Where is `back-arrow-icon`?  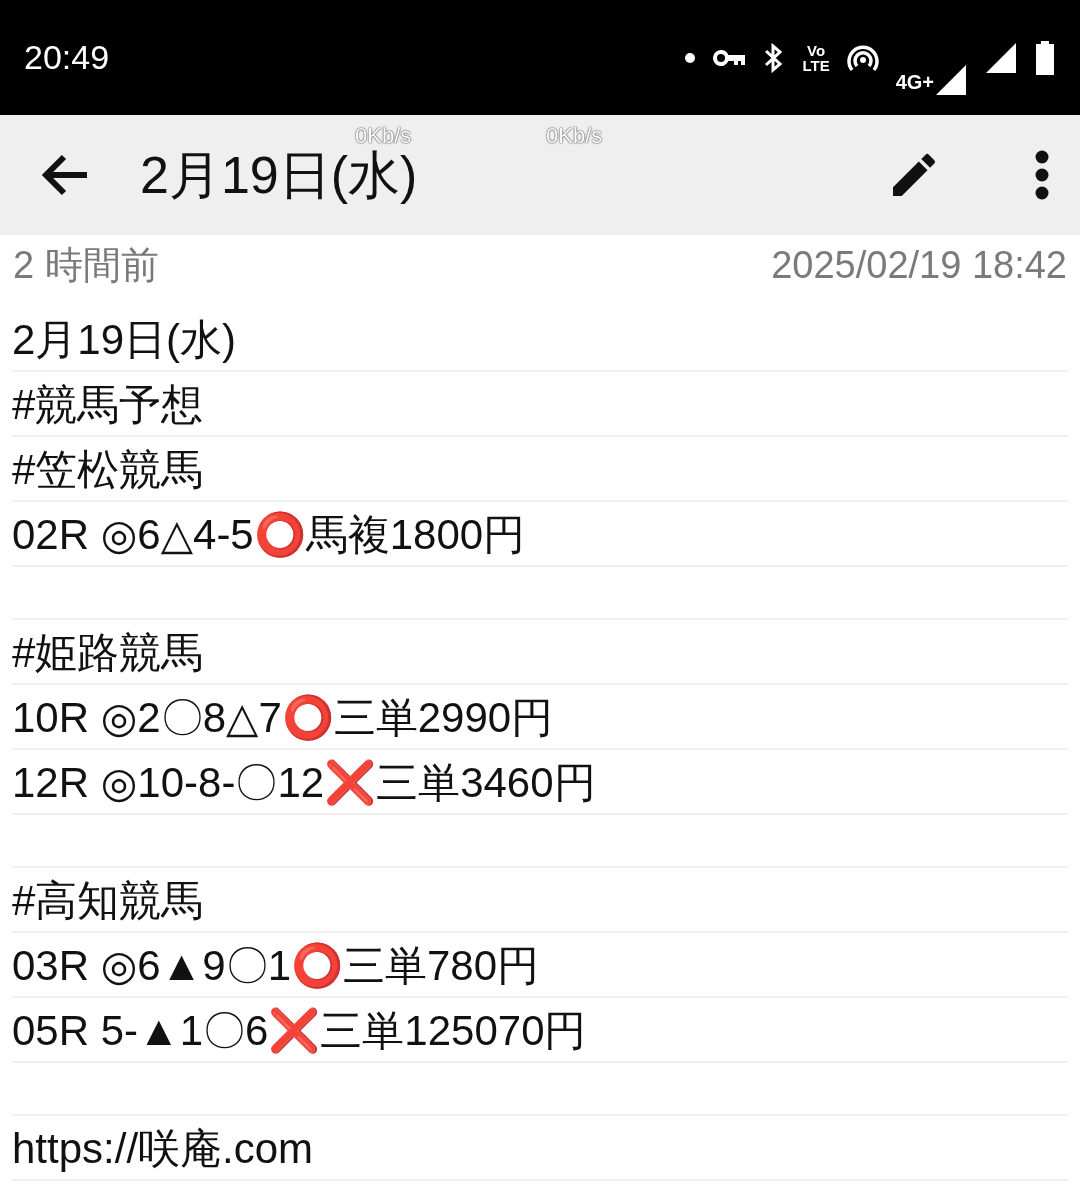 back-arrow-icon is located at coordinates (65, 175).